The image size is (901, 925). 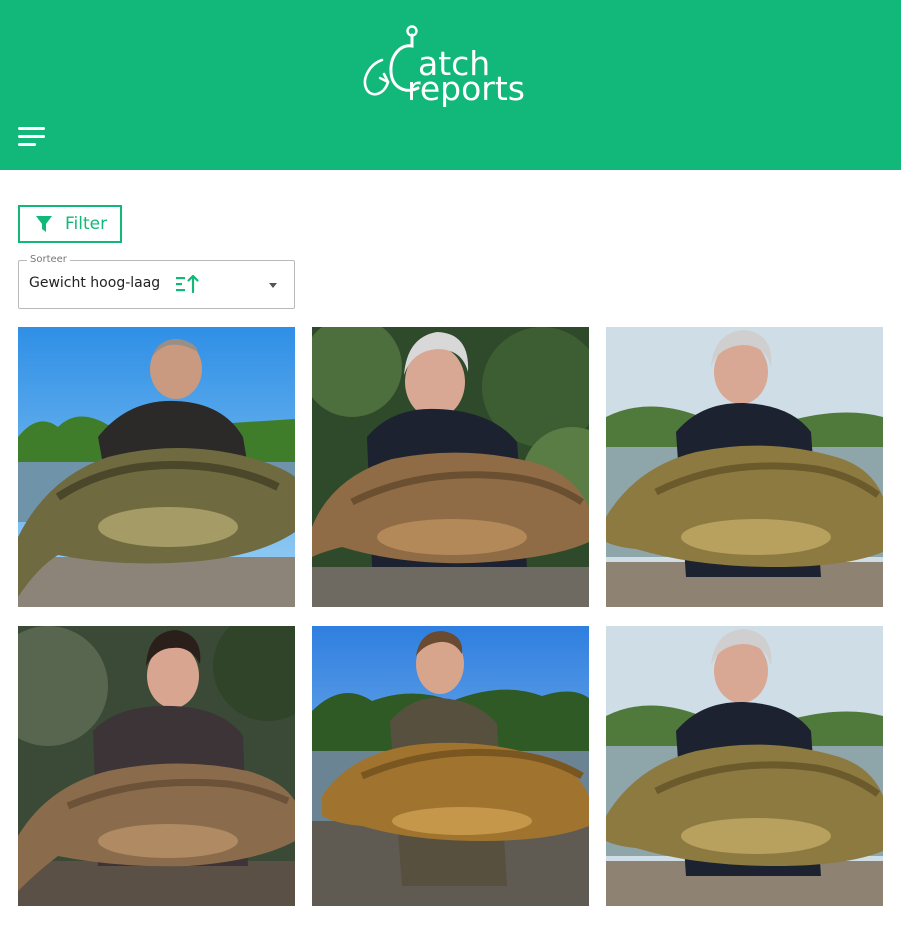 What do you see at coordinates (32, 137) in the screenshot?
I see `hamburger-menu-icon` at bounding box center [32, 137].